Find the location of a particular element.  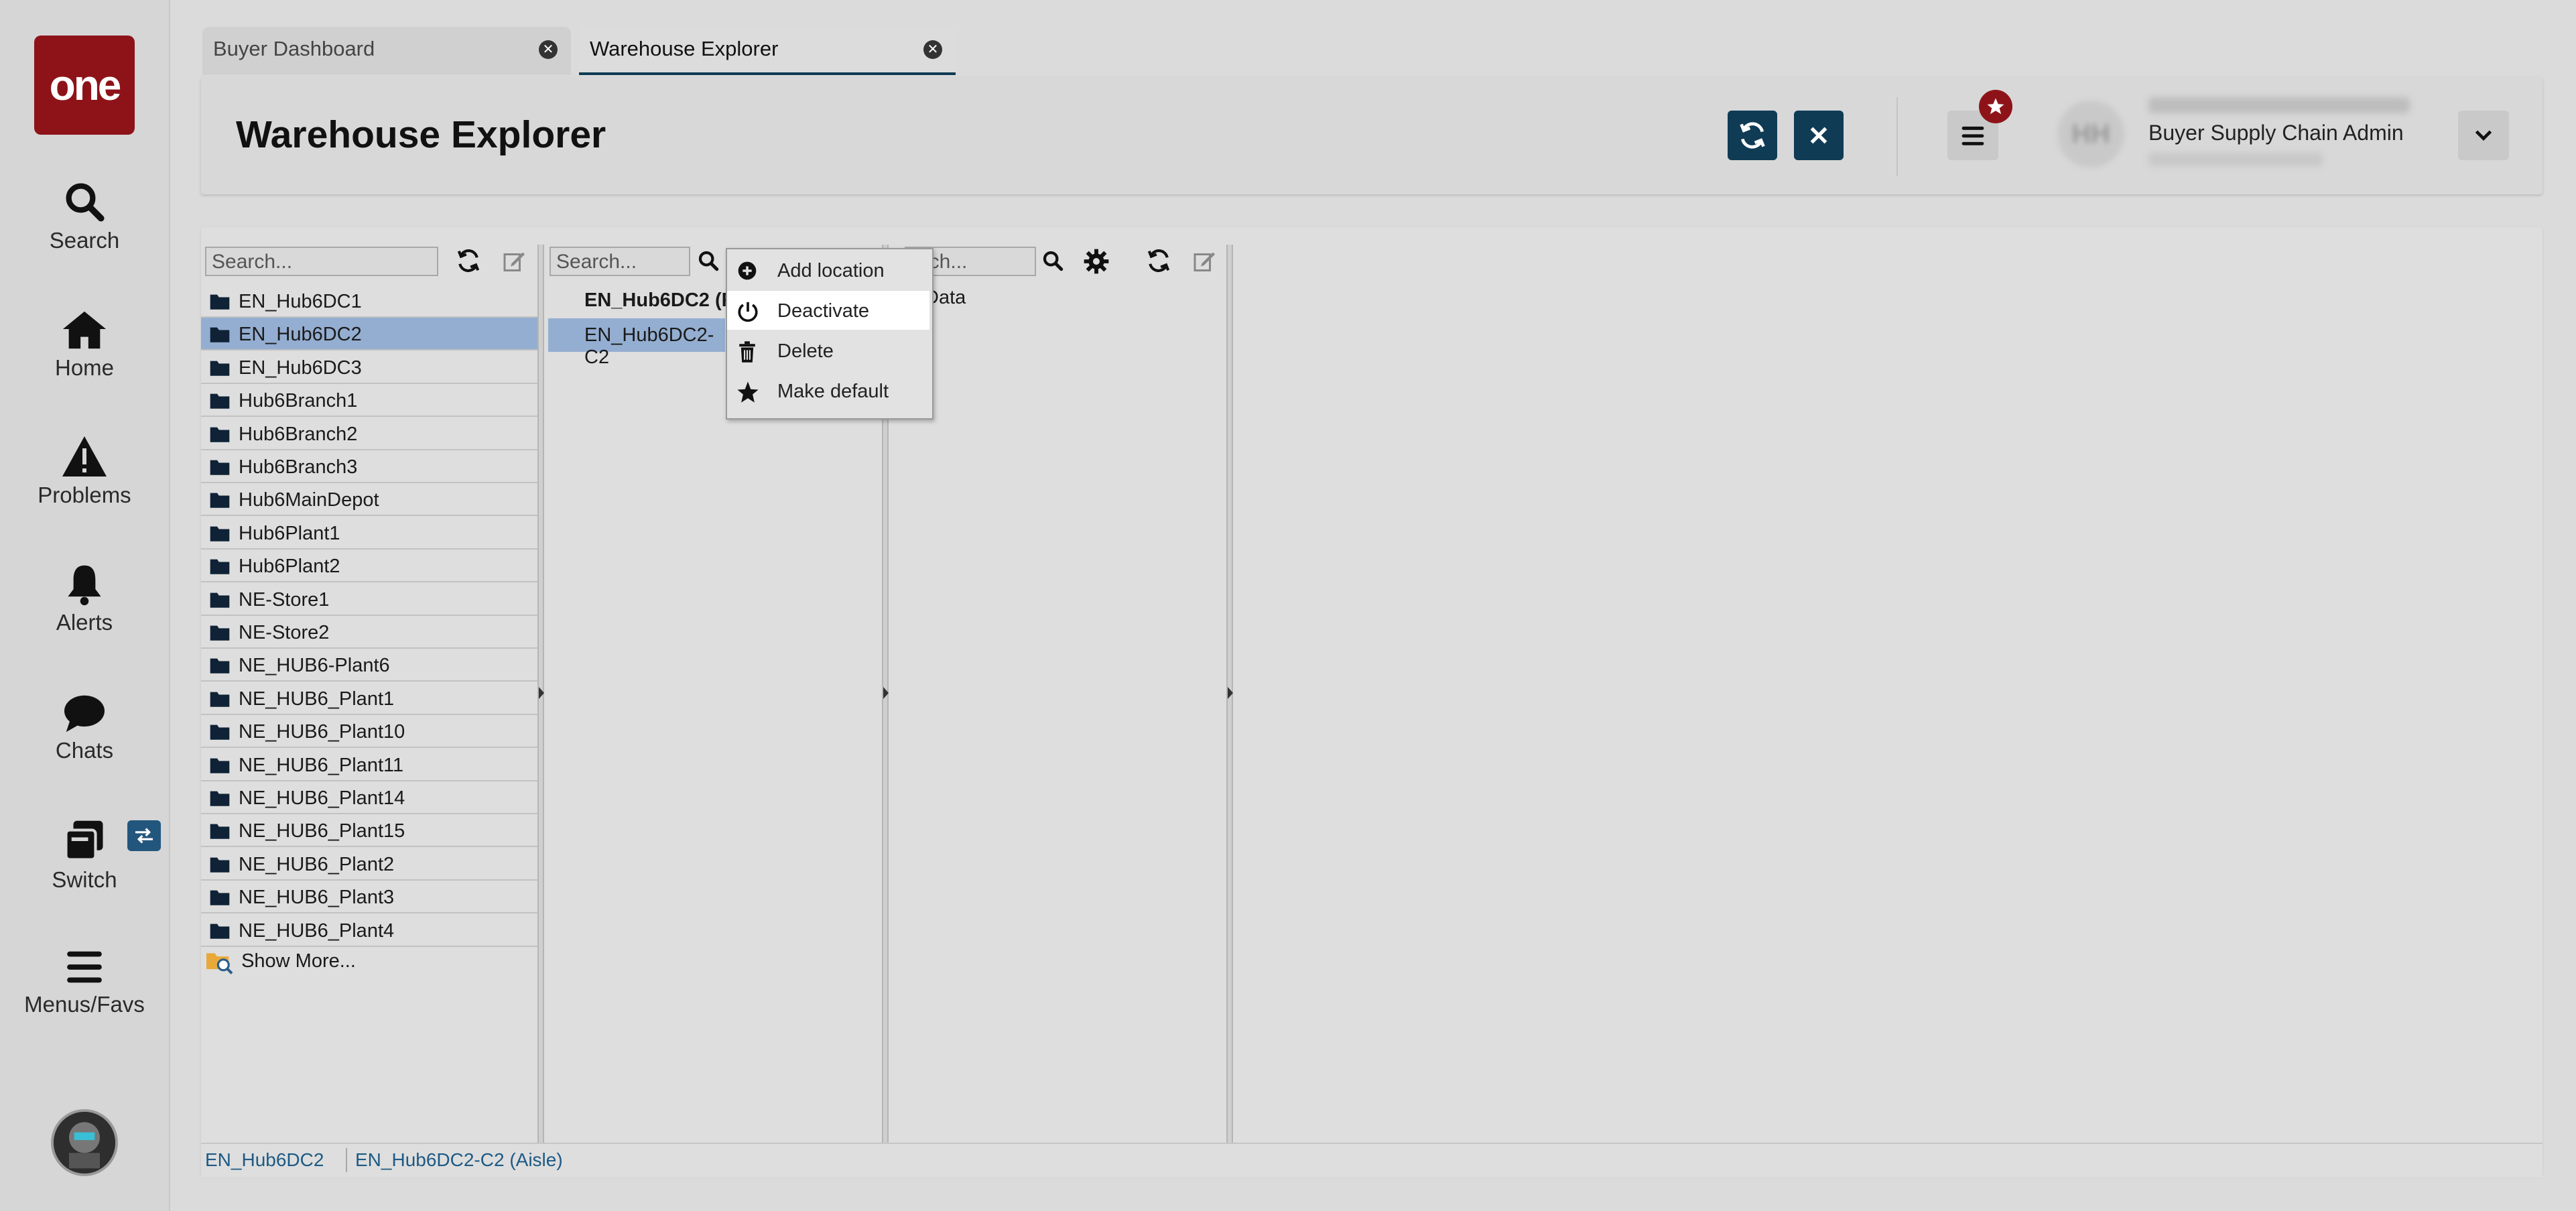

tree-row-label: EN_Hub6DC2 is located at coordinates (300, 335).